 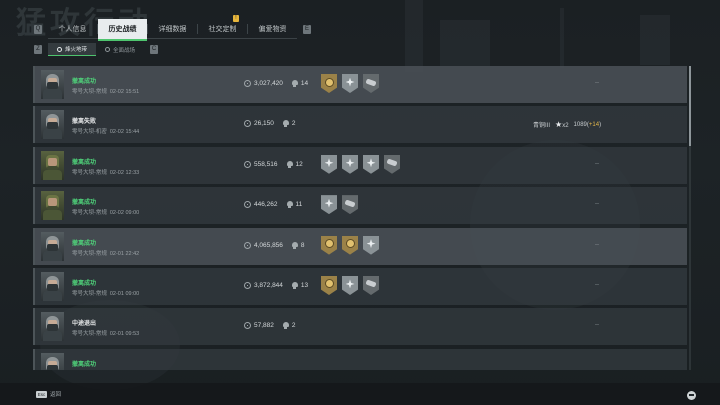 I want to click on main-tabs: 个人信息 历史战绩 详细数据 社交定制! 偏爱物资, so click(x=172, y=28).